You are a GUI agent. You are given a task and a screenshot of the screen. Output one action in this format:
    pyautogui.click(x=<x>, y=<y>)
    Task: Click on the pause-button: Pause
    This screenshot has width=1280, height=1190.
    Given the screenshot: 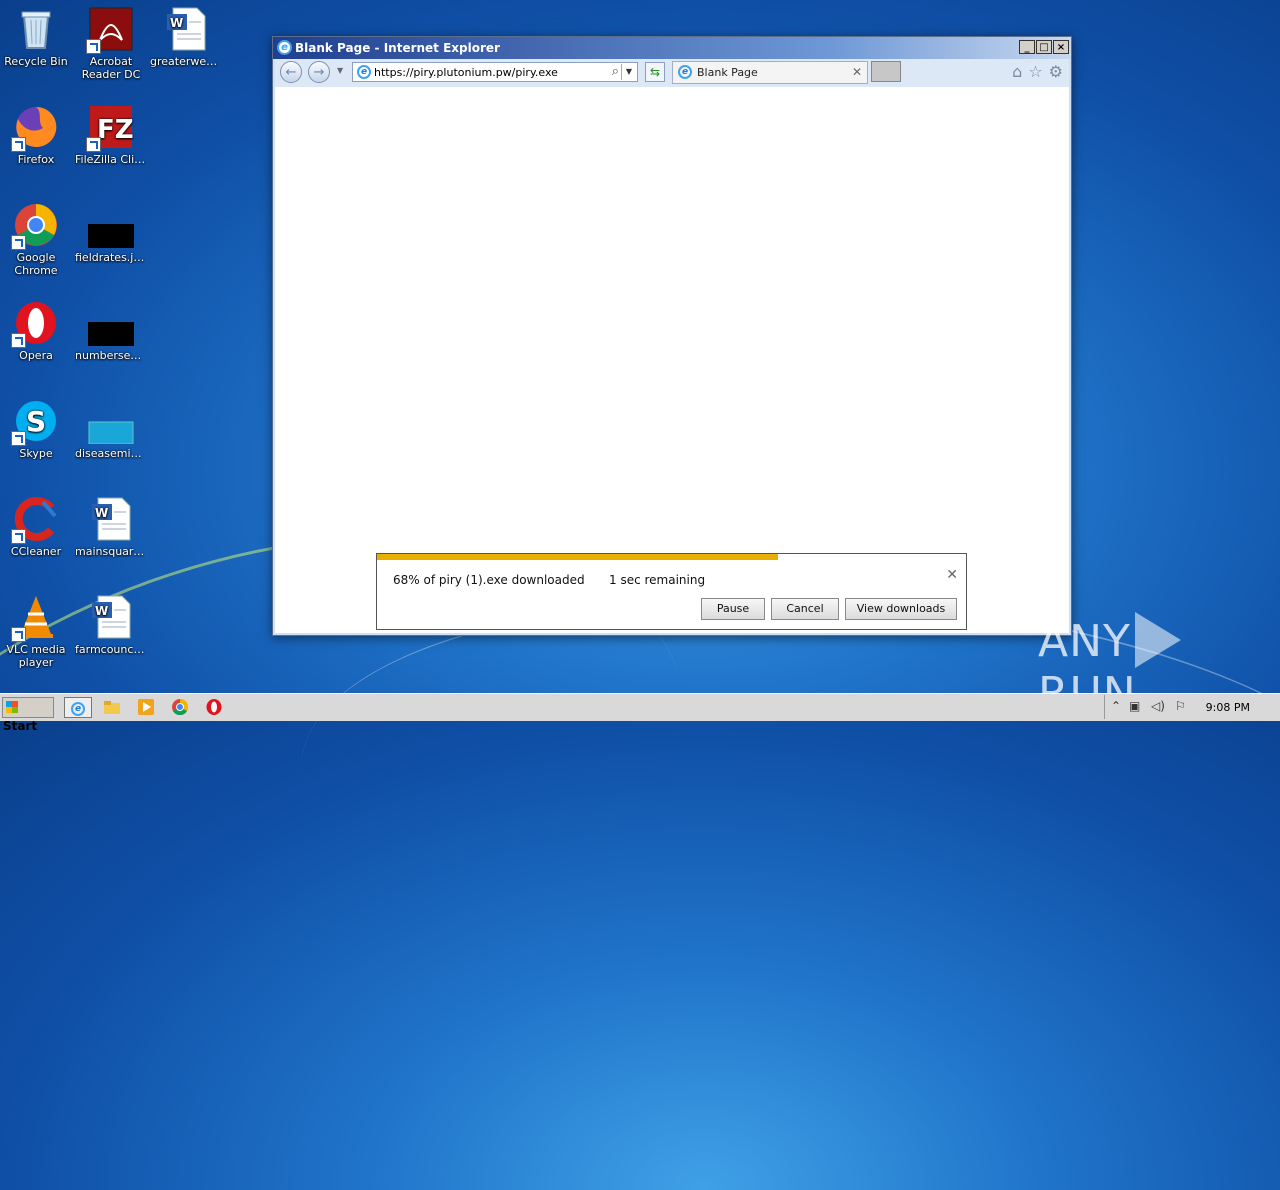 What is the action you would take?
    pyautogui.click(x=733, y=609)
    